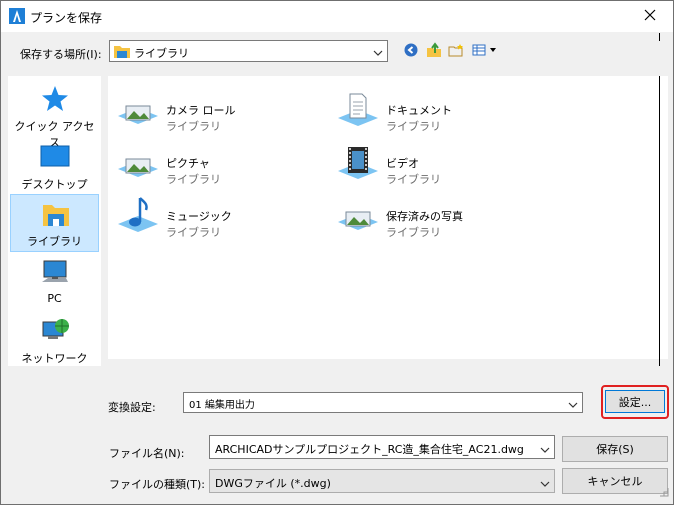  Describe the element at coordinates (54, 358) in the screenshot. I see `sidebar-item-label: ネットワーク` at that location.